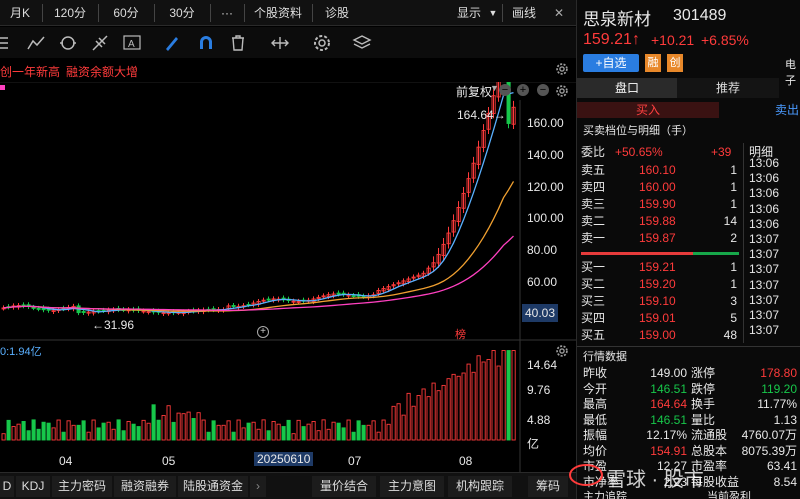 This screenshot has width=800, height=499. I want to click on line-tool-icon, so click(36, 43).